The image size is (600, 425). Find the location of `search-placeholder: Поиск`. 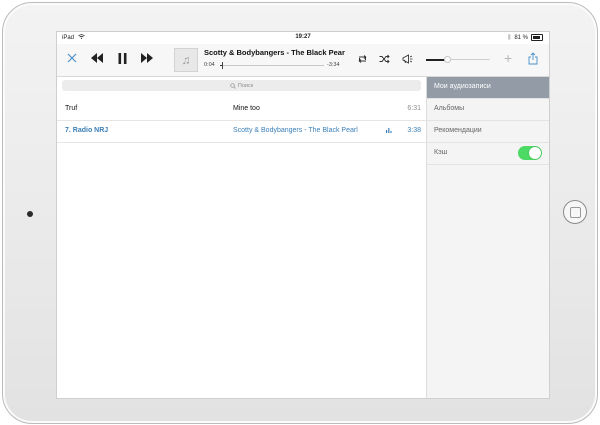

search-placeholder: Поиск is located at coordinates (245, 85).